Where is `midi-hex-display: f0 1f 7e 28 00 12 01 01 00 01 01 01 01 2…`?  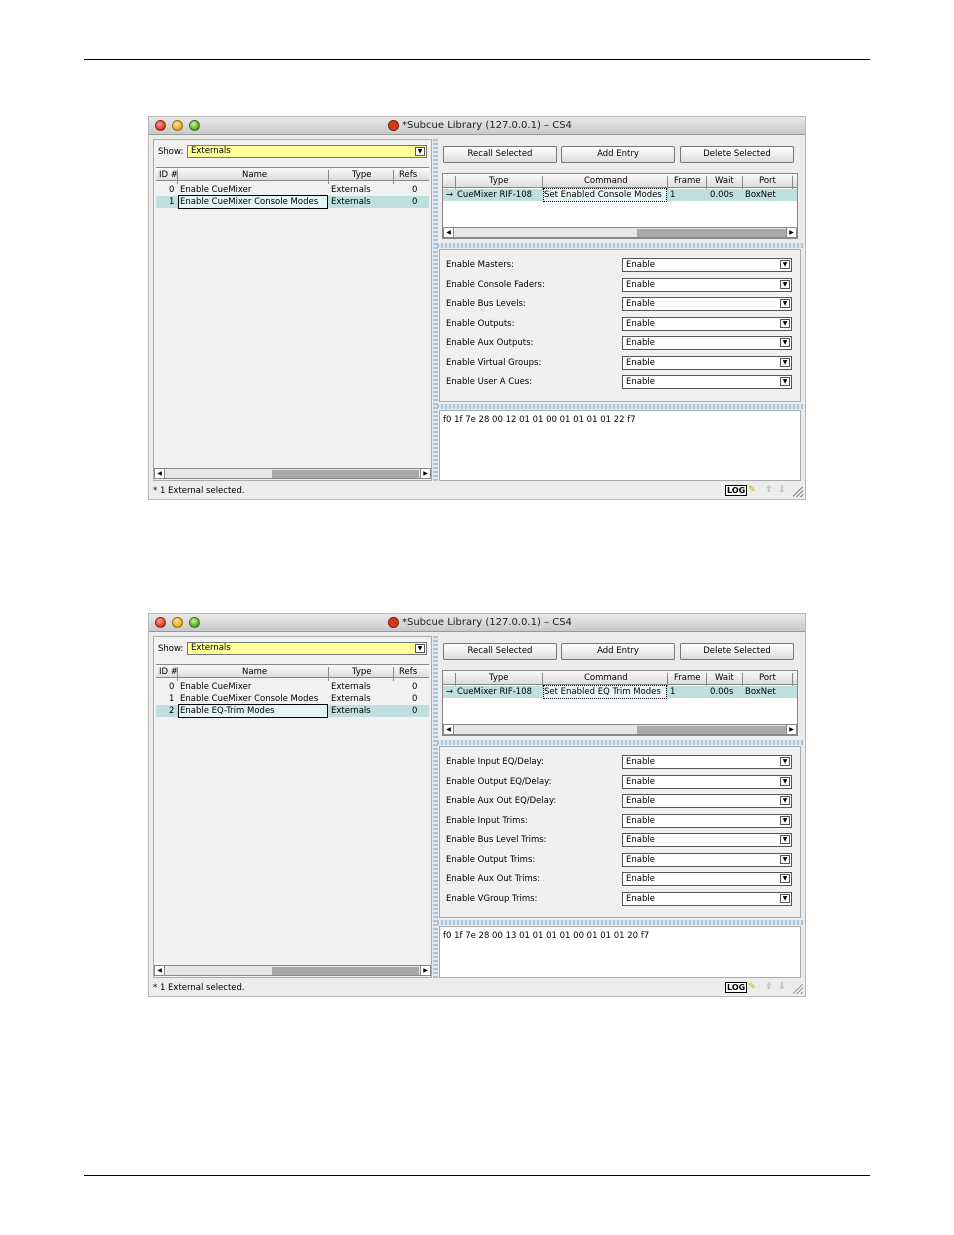 midi-hex-display: f0 1f 7e 28 00 12 01 01 00 01 01 01 01 2… is located at coordinates (620, 445).